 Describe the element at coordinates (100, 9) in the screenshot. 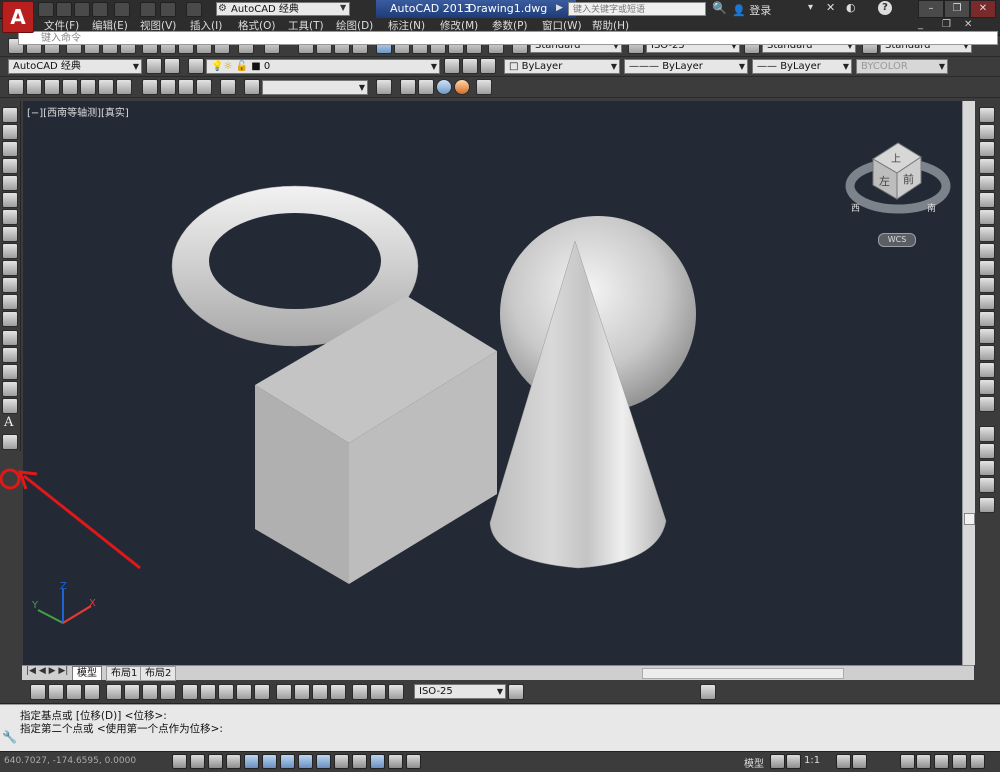

I see `save-as-icon` at that location.